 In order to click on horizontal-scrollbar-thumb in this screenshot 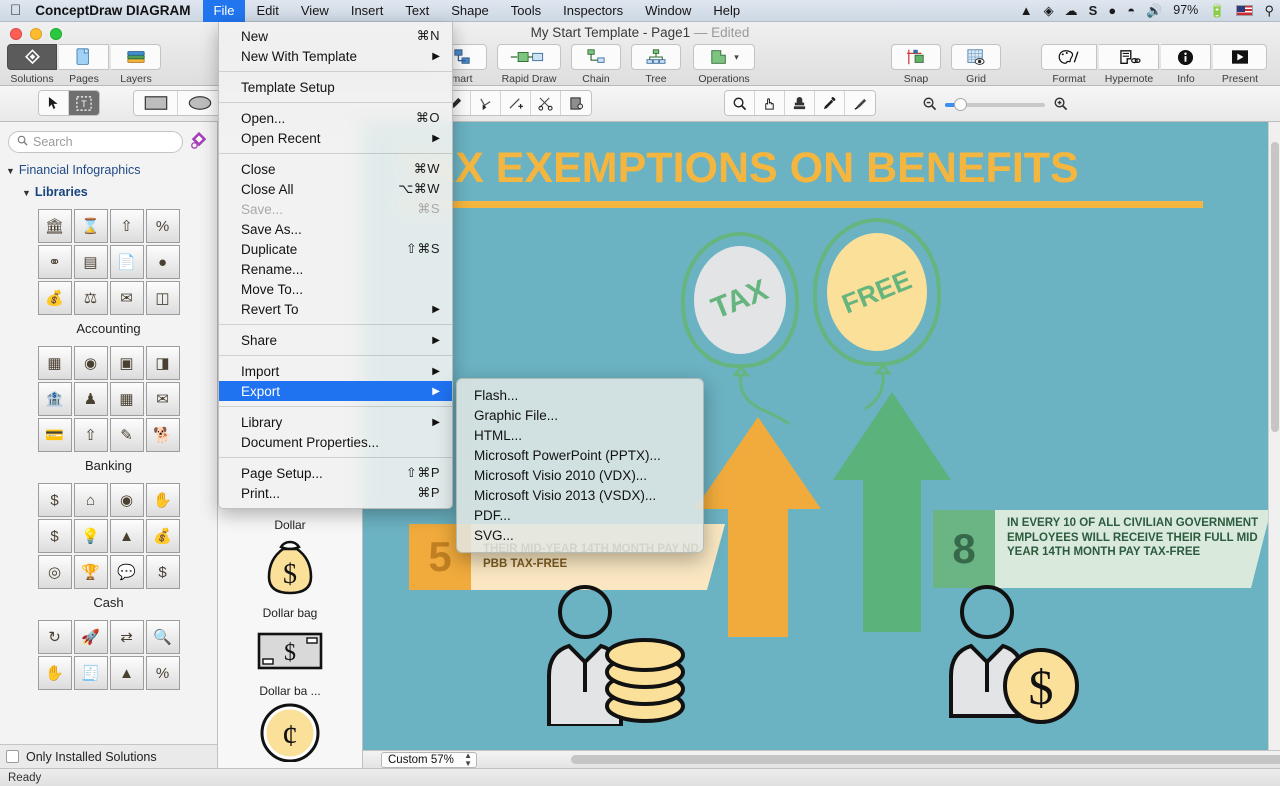, I will do `click(925, 759)`.